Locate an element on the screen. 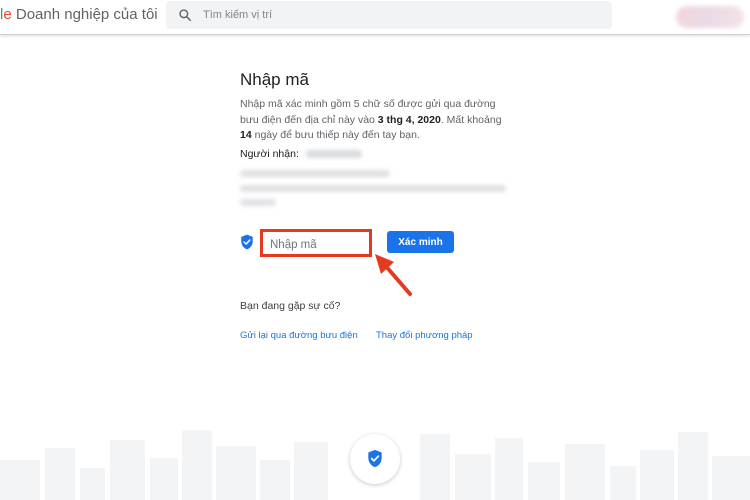 Image resolution: width=750 pixels, height=500 pixels. code-input is located at coordinates (318, 245).